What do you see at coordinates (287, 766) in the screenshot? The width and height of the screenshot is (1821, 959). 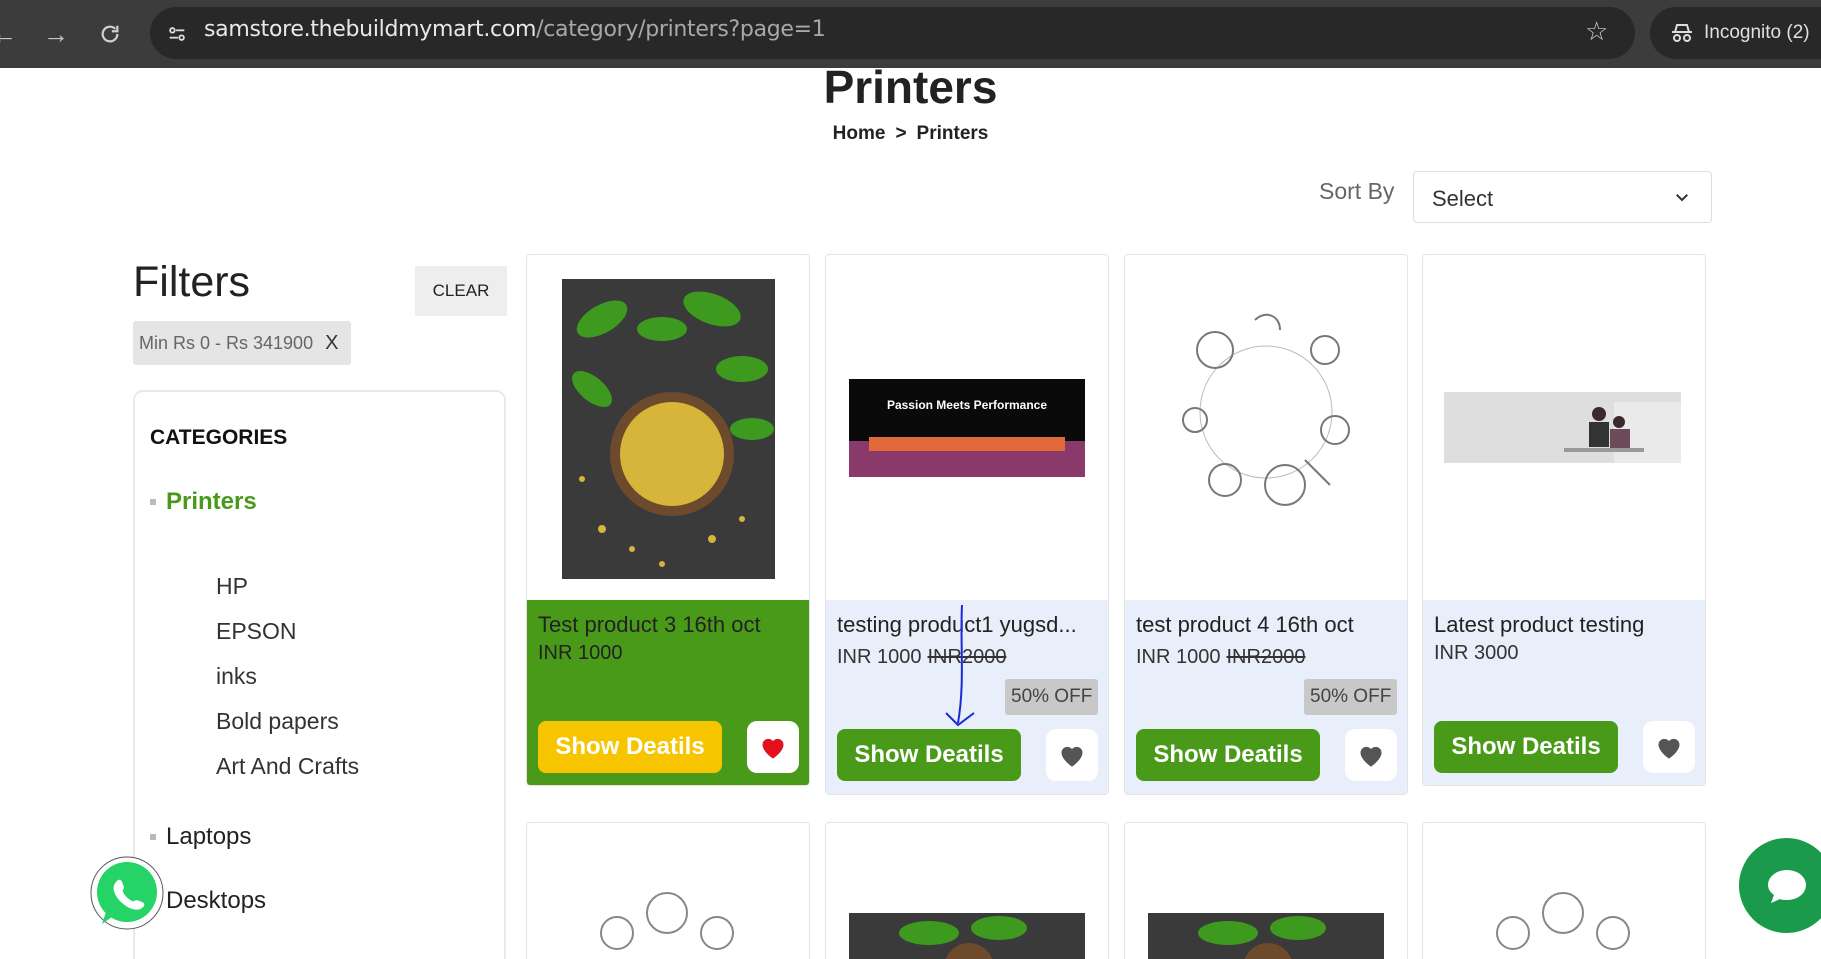 I see `subcategory-art-and-crafts: Art And Crafts` at bounding box center [287, 766].